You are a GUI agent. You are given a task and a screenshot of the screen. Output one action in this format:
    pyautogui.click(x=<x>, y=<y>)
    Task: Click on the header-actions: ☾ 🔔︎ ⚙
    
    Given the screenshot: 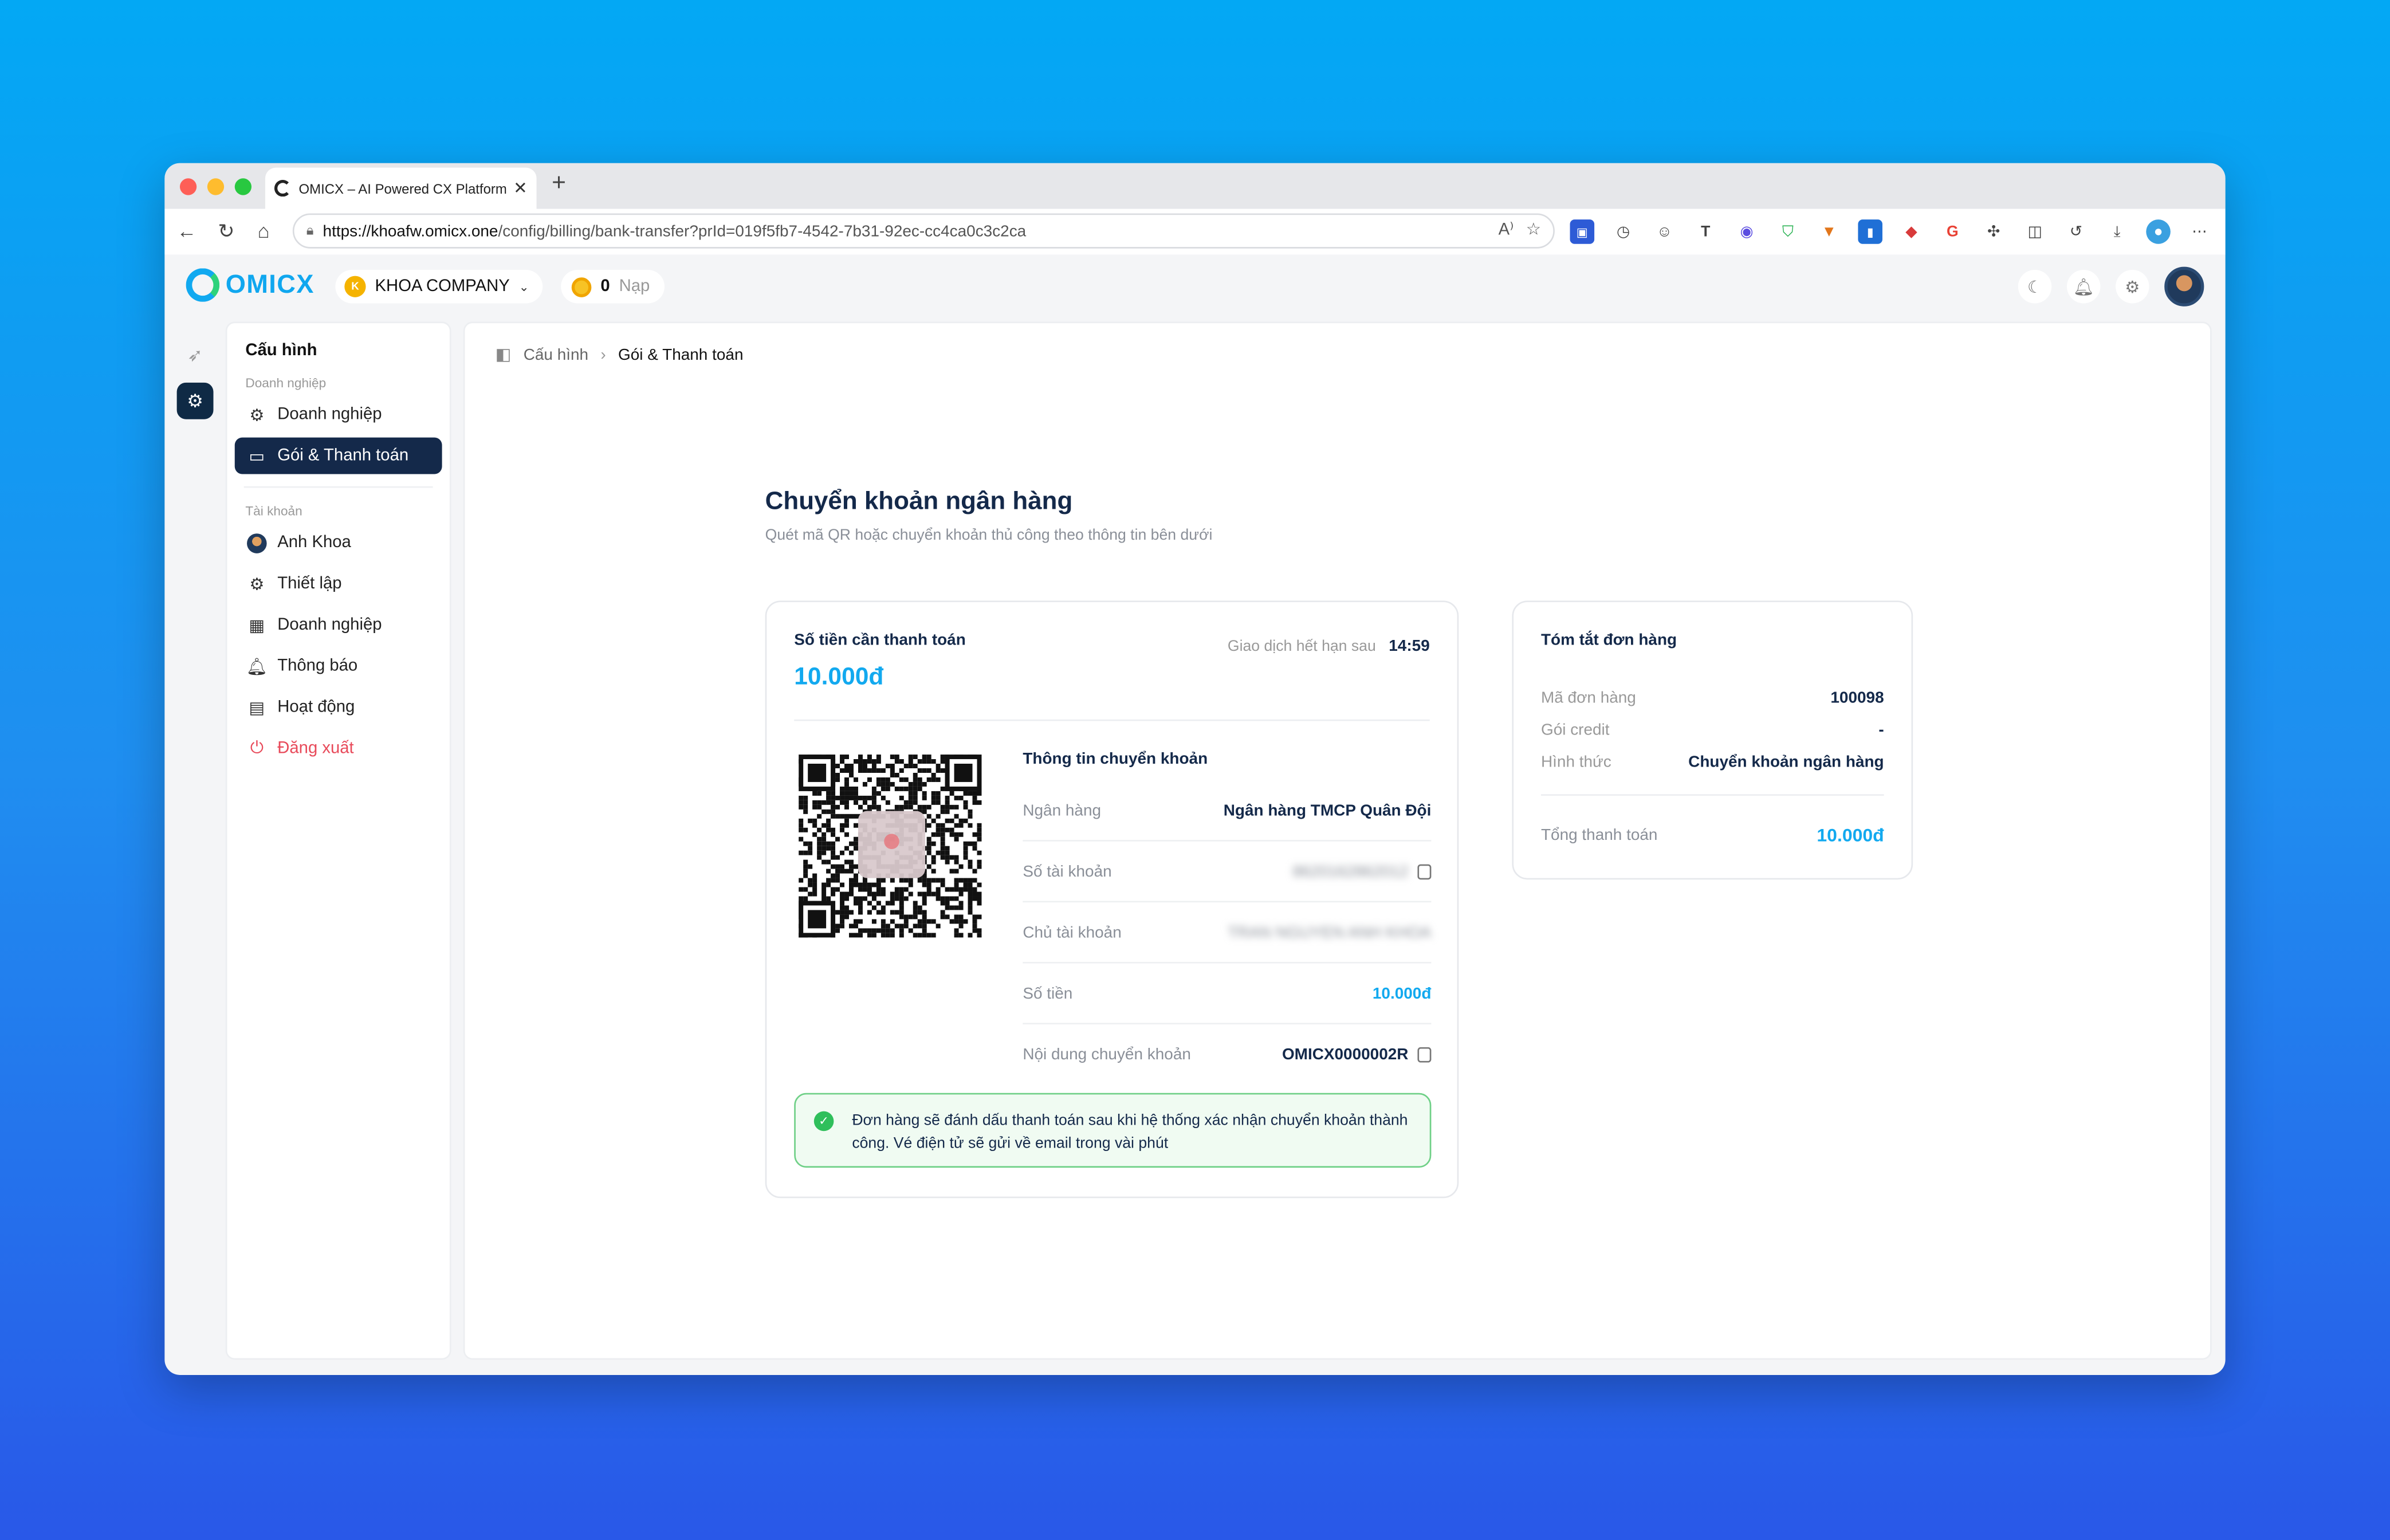 What is the action you would take?
    pyautogui.click(x=2111, y=286)
    